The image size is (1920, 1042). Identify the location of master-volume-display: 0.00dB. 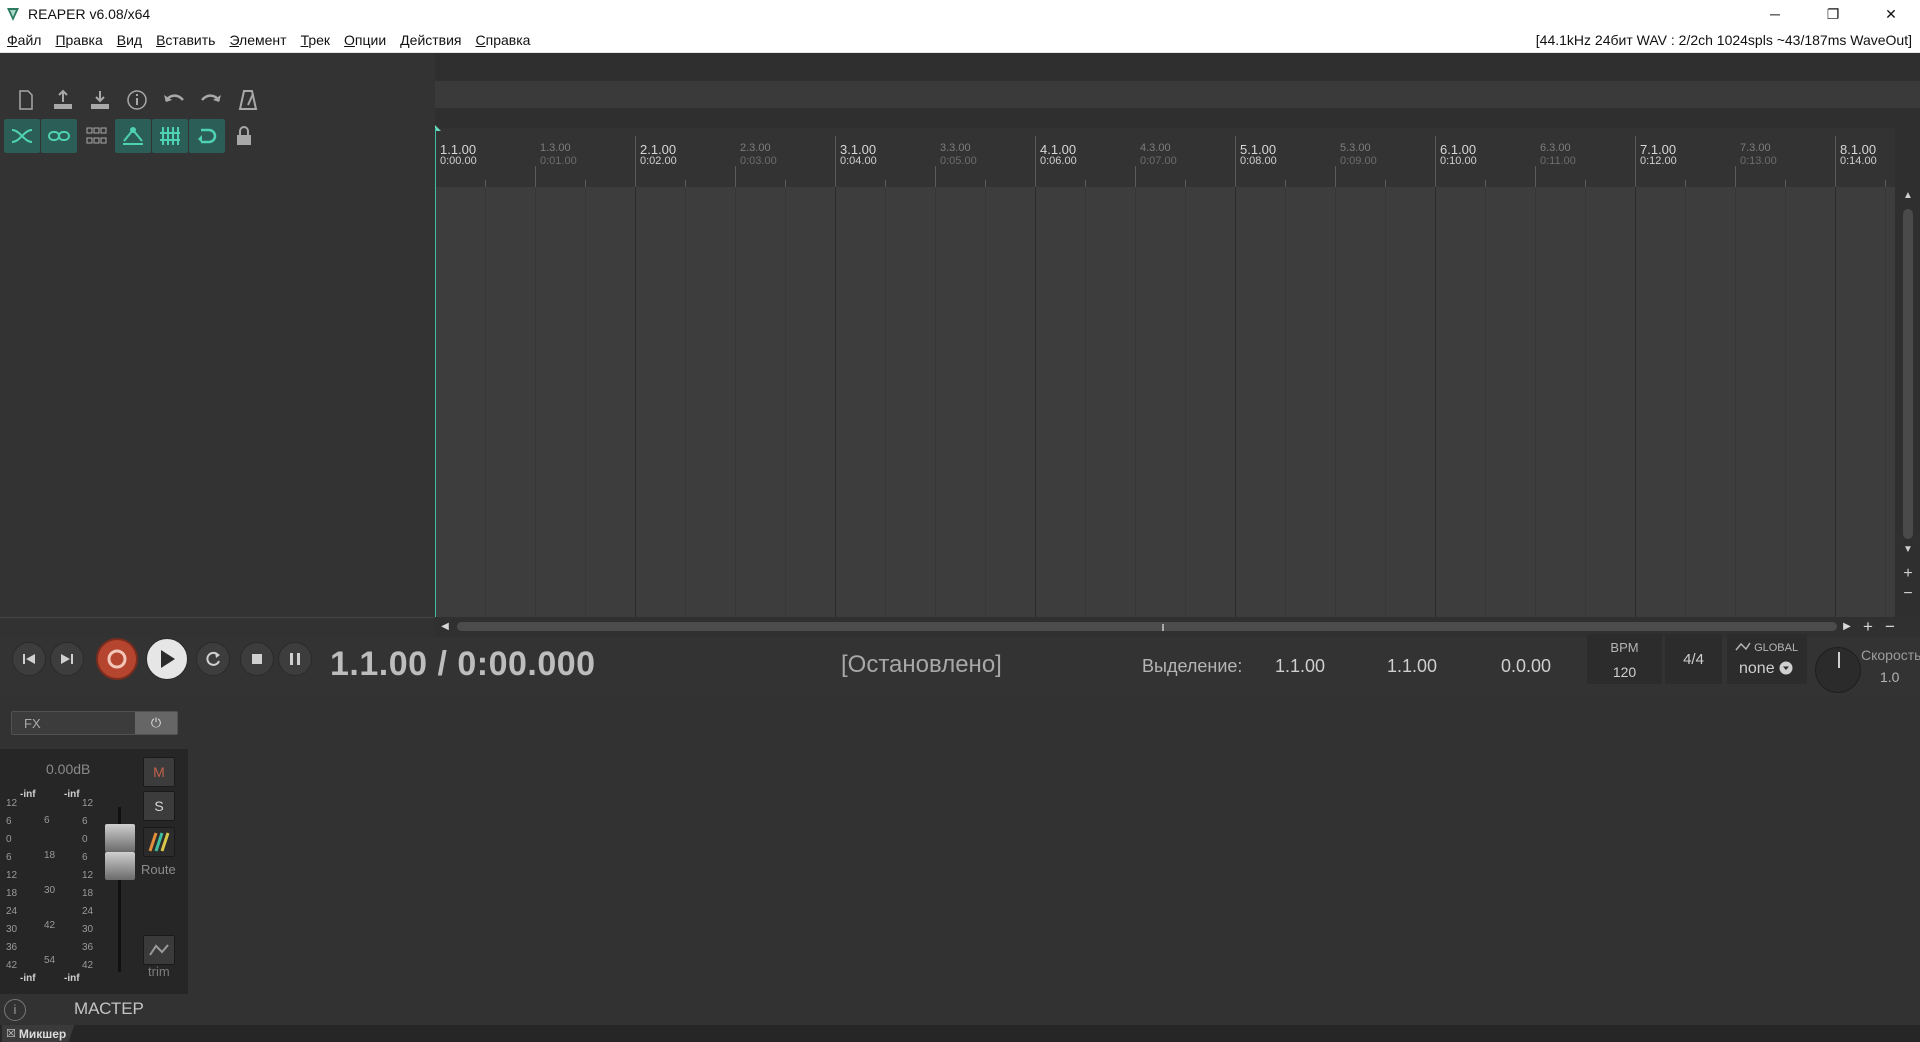
(68, 769).